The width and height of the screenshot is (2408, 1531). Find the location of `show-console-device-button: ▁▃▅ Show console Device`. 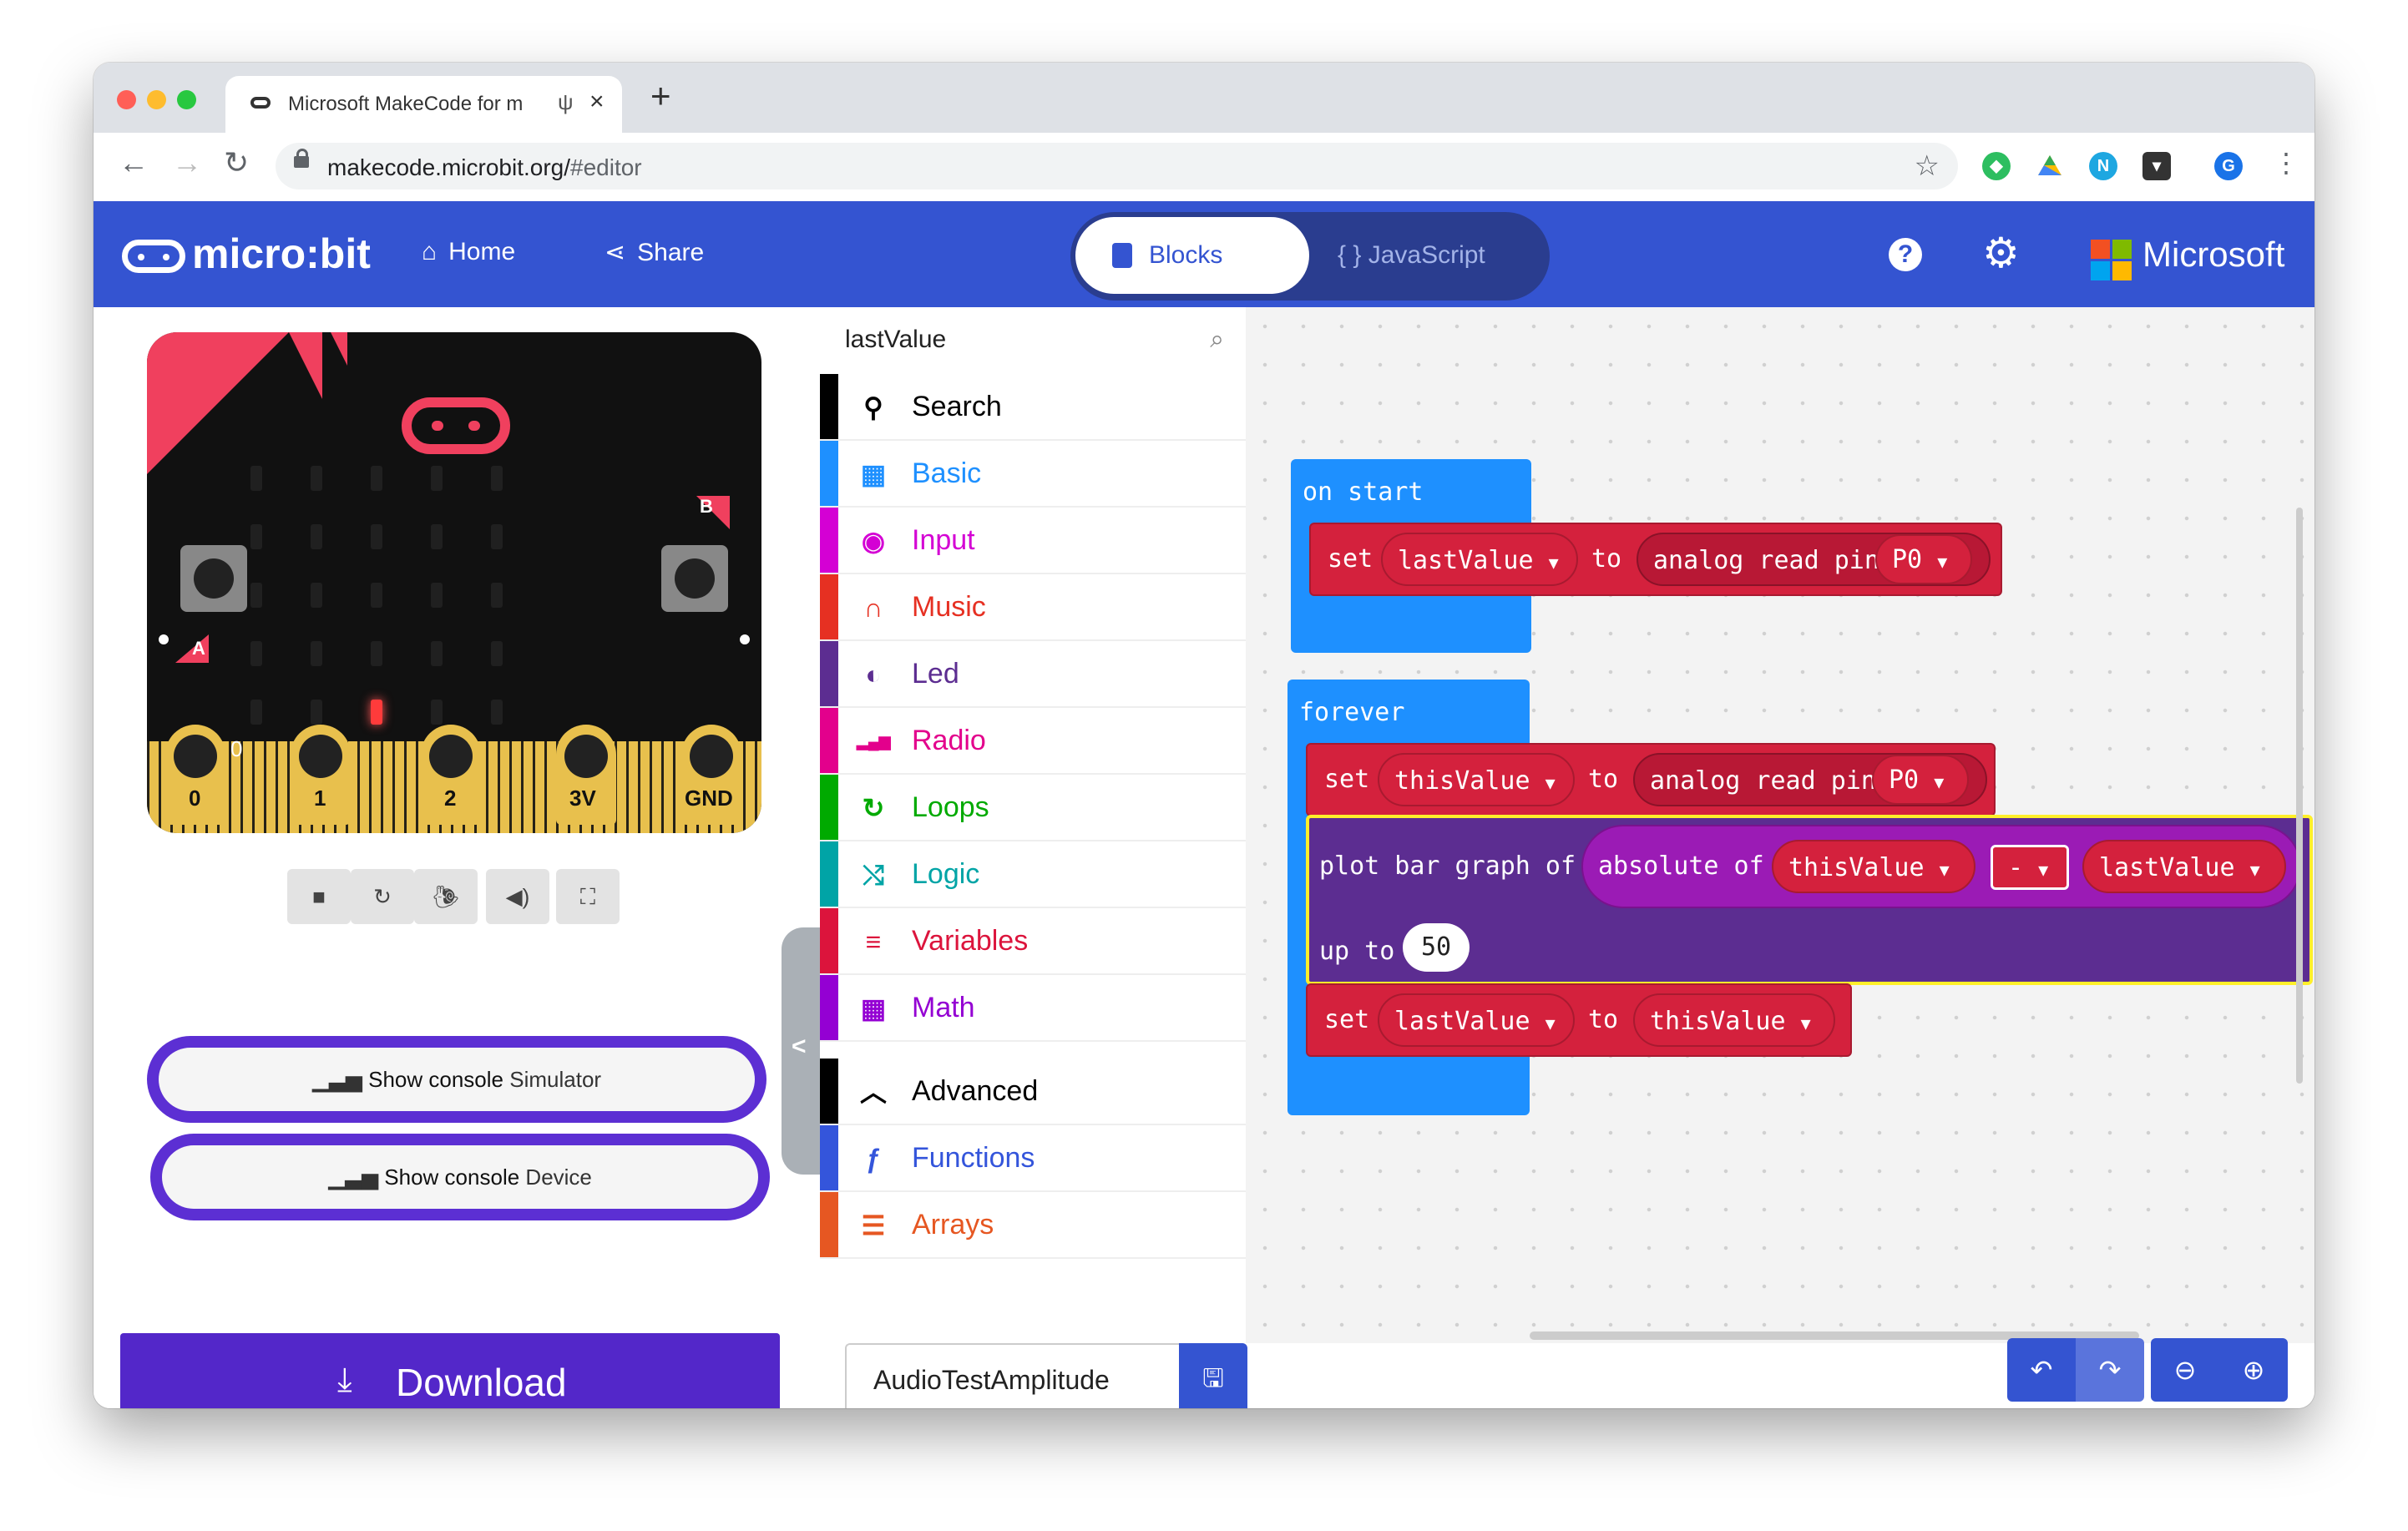

show-console-device-button: ▁▃▅ Show console Device is located at coordinates (460, 1177).